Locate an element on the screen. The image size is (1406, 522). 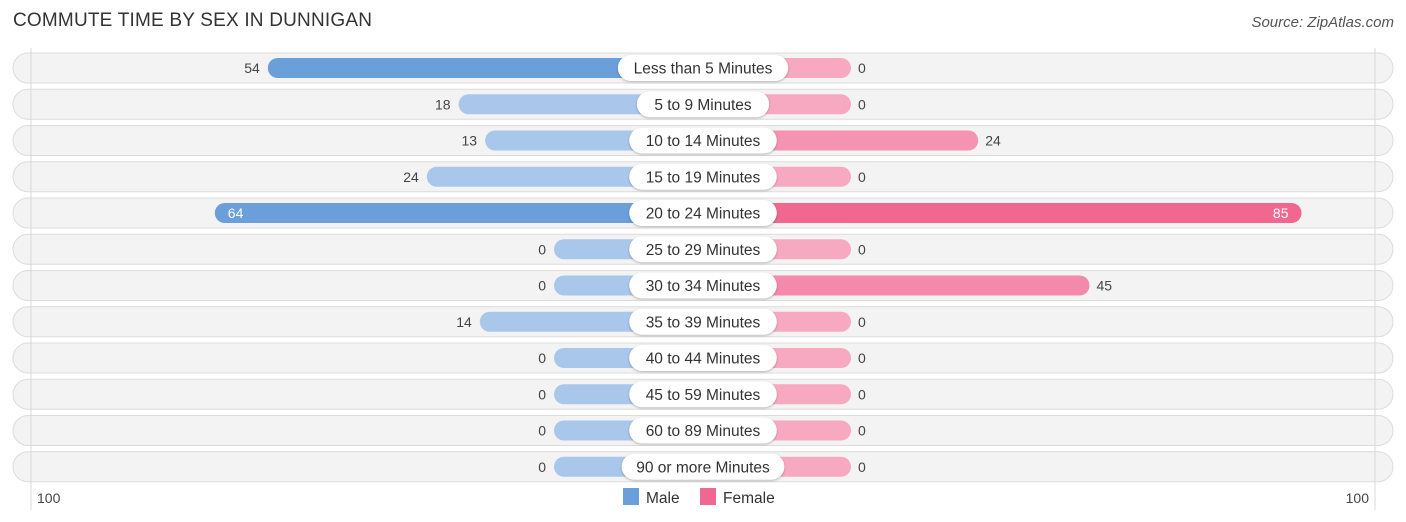
value-label-male: 64 is located at coordinates (236, 213).